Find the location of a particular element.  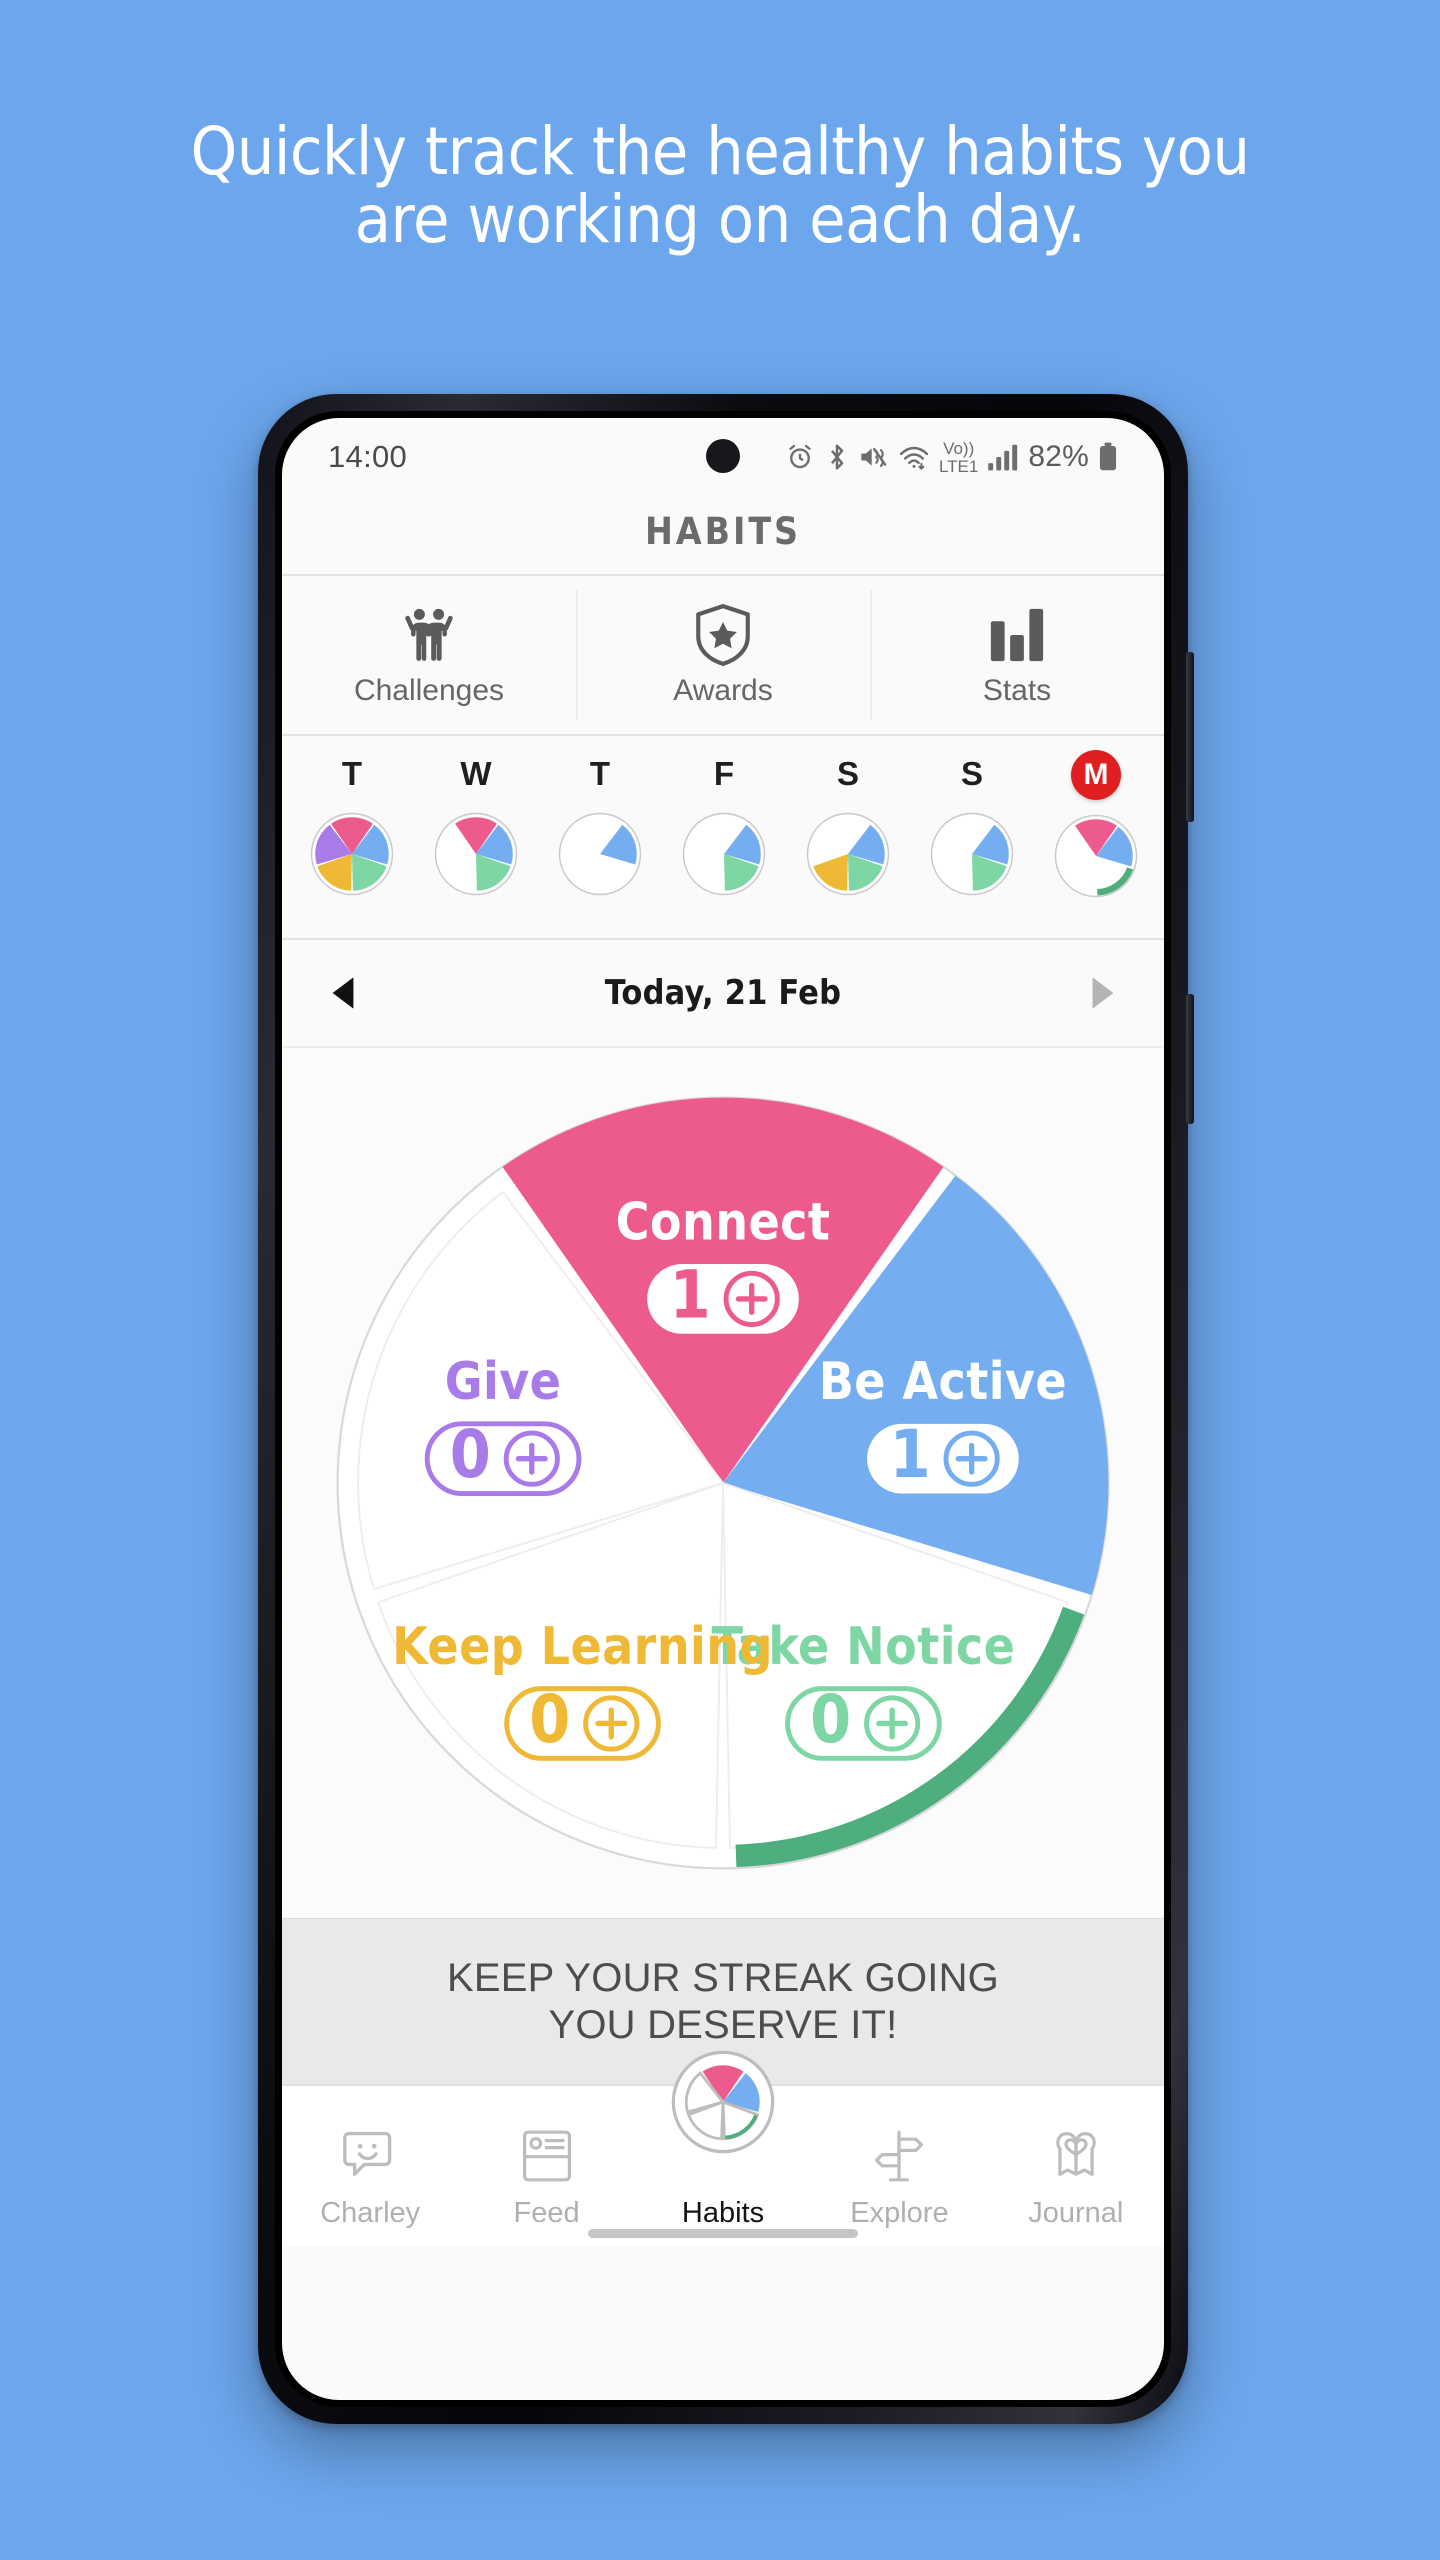

front-camera-punchhole is located at coordinates (723, 456).